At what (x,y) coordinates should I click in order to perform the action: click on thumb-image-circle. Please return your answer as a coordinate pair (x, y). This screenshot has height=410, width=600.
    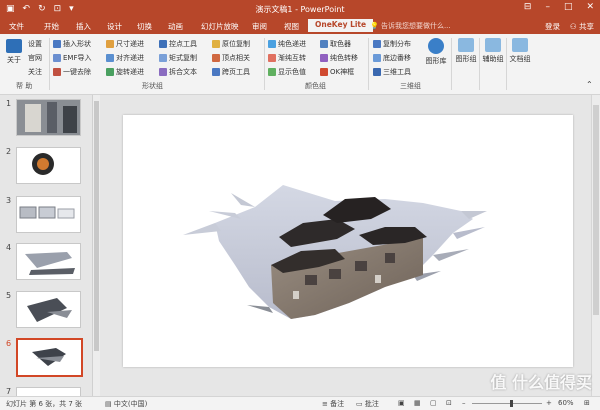
    Looking at the image, I should click on (43, 164).